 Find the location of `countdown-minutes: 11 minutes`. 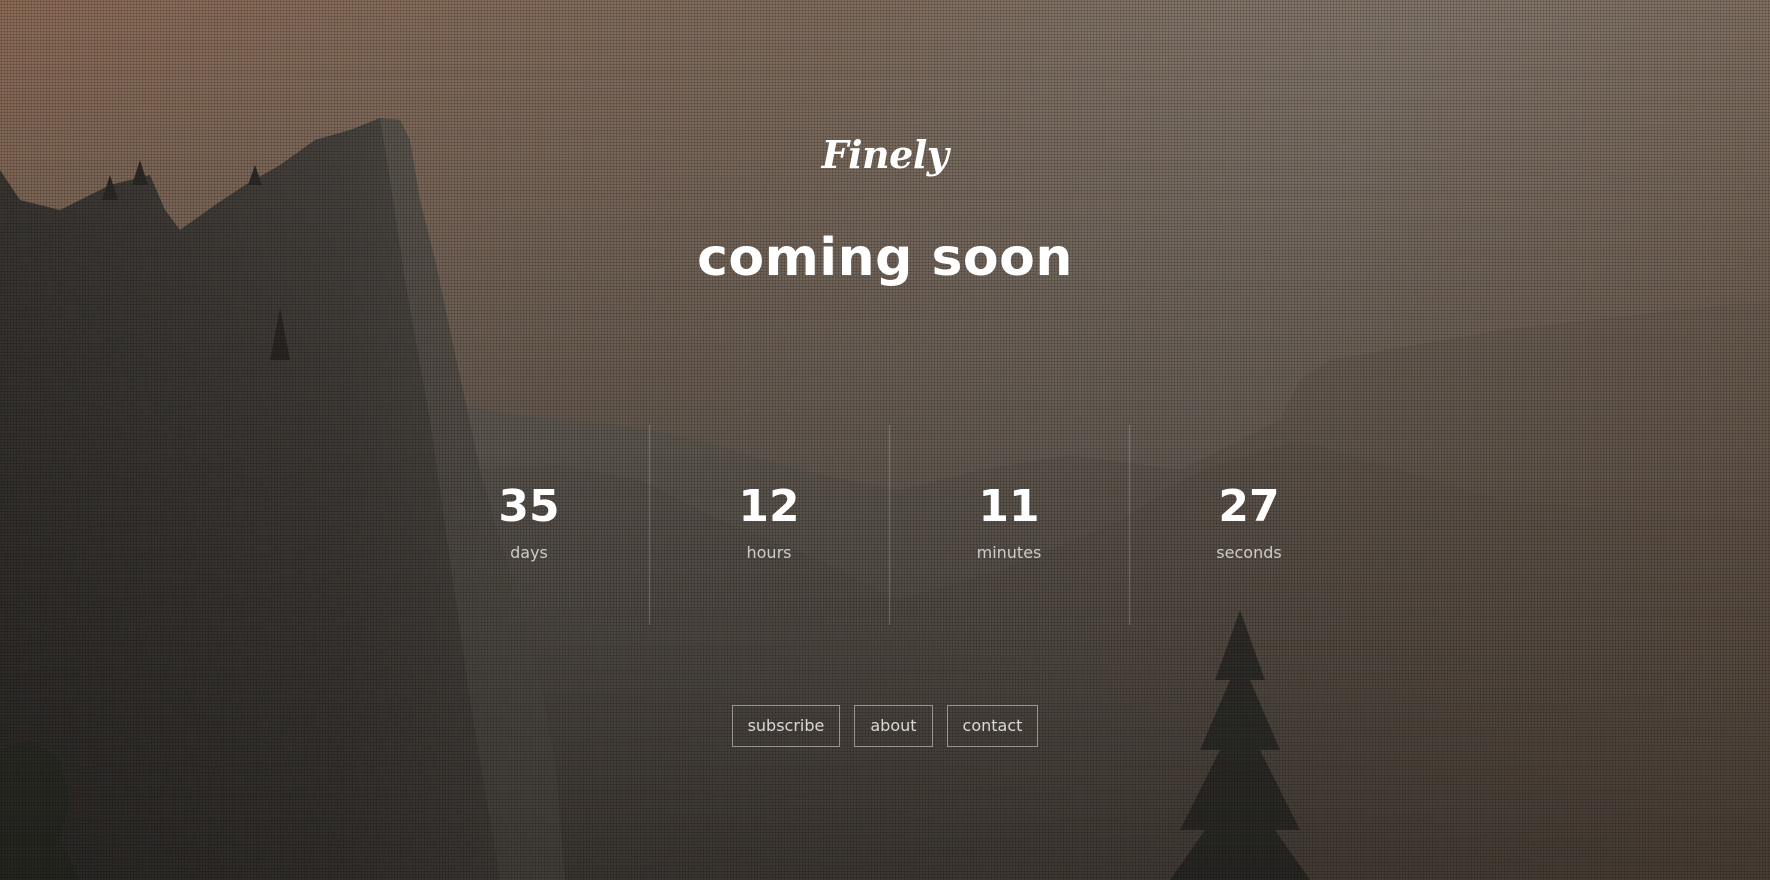

countdown-minutes: 11 minutes is located at coordinates (1009, 525).